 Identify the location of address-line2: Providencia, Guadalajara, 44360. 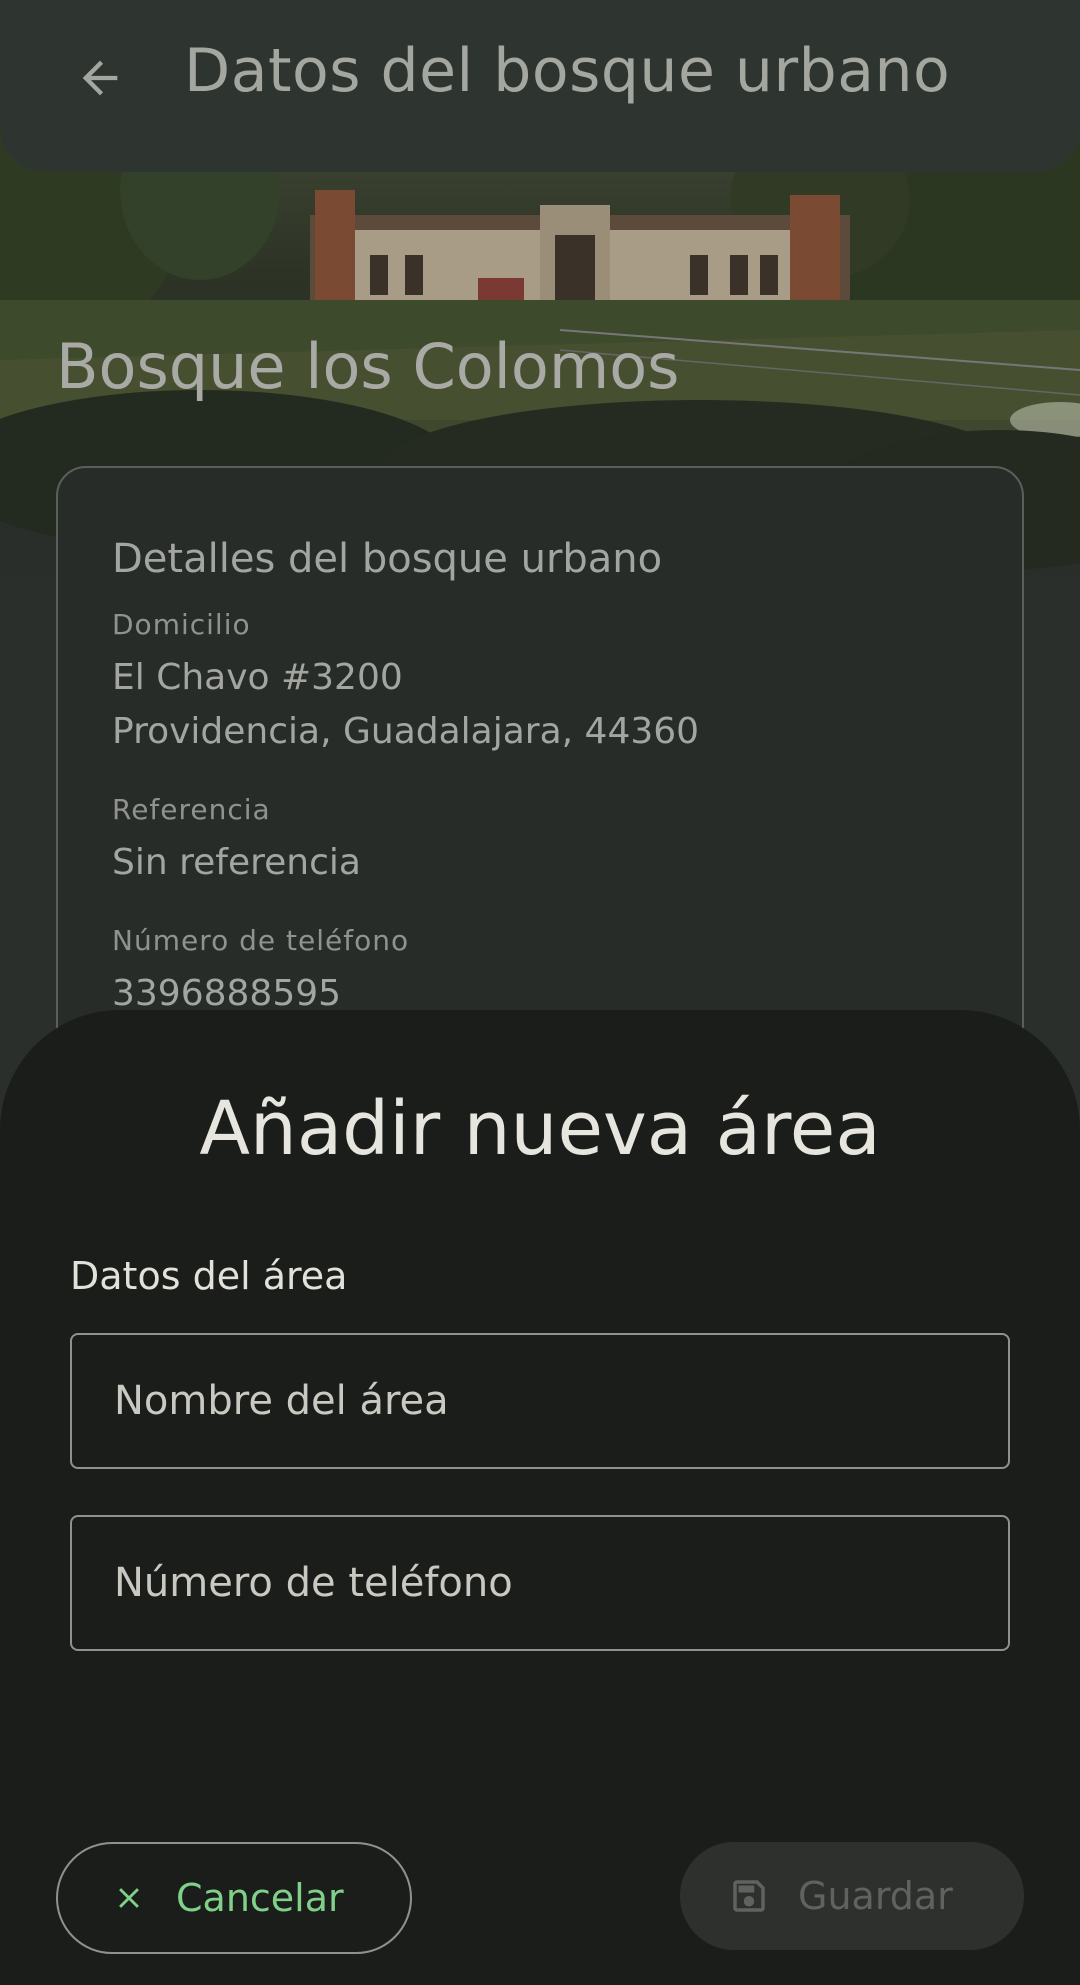
(406, 731).